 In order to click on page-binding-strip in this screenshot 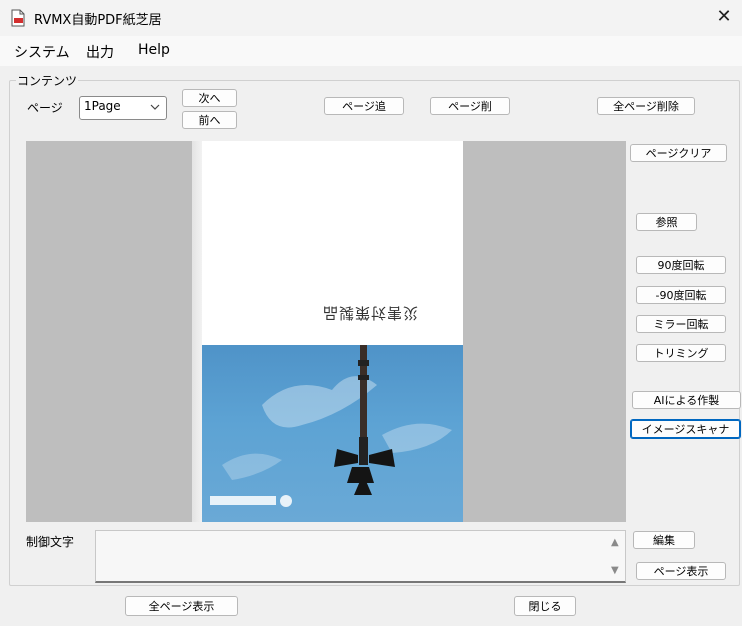, I will do `click(197, 331)`.